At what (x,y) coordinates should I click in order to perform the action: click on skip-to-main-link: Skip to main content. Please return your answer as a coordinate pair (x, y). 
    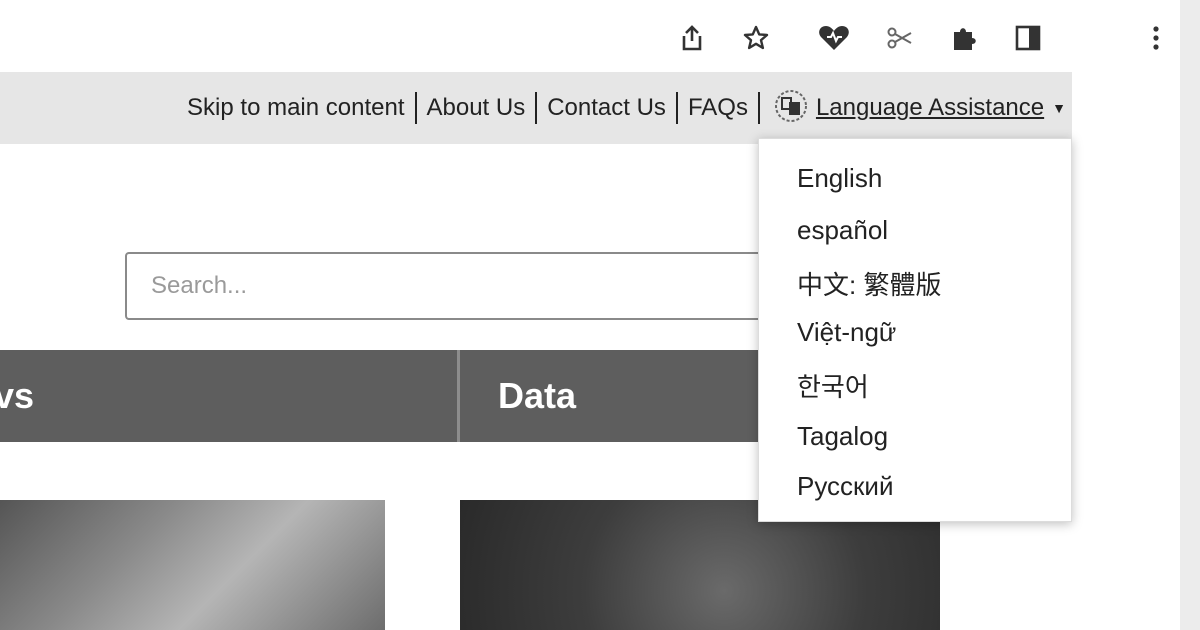
    Looking at the image, I should click on (295, 108).